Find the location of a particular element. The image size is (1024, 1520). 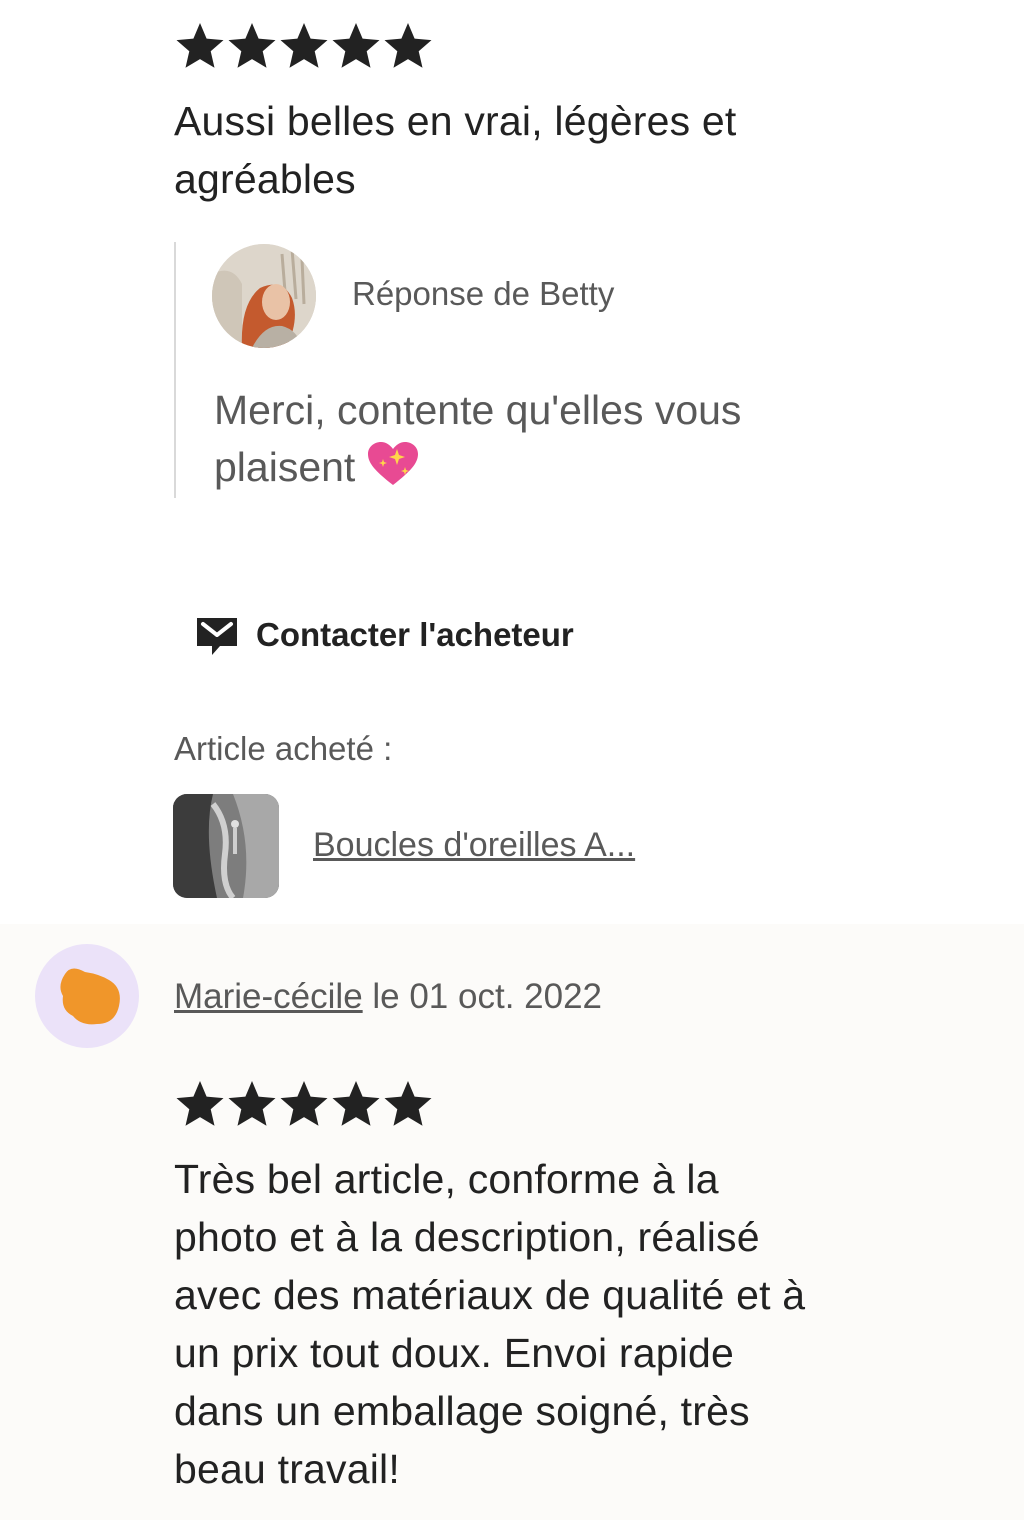

review-2-text-line: photo et à la description, réalisé is located at coordinates (467, 1237).